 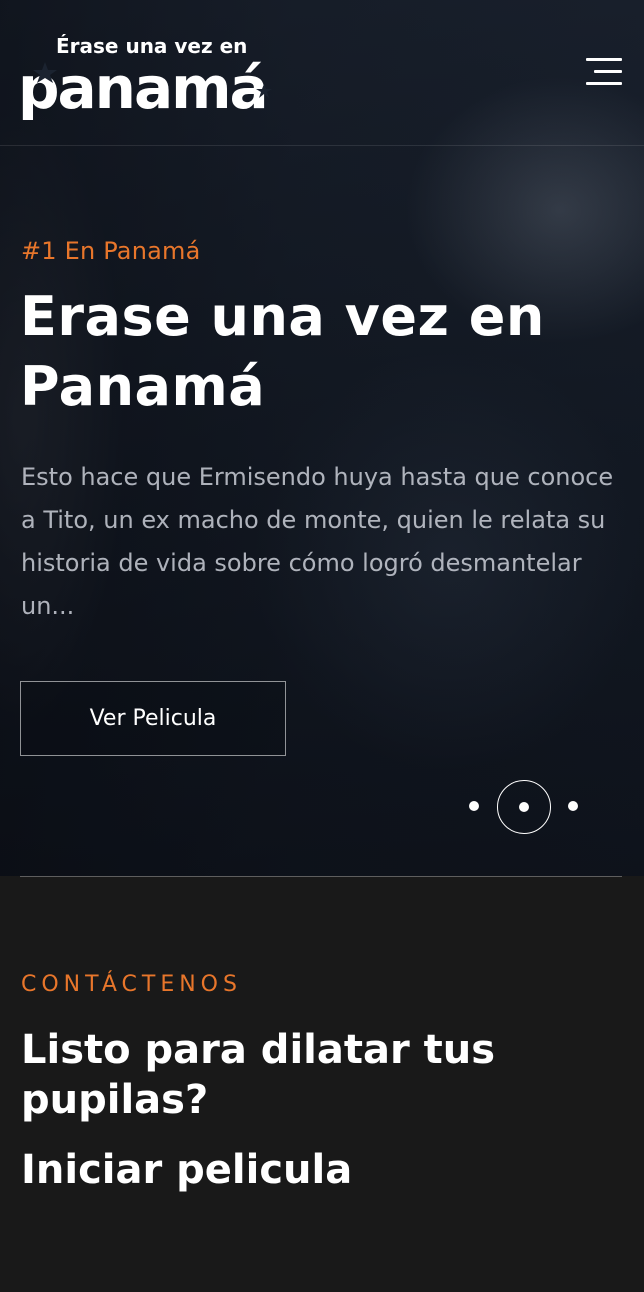 I want to click on logo-graphic: Érase una vez en panamá, so click(x=145, y=78).